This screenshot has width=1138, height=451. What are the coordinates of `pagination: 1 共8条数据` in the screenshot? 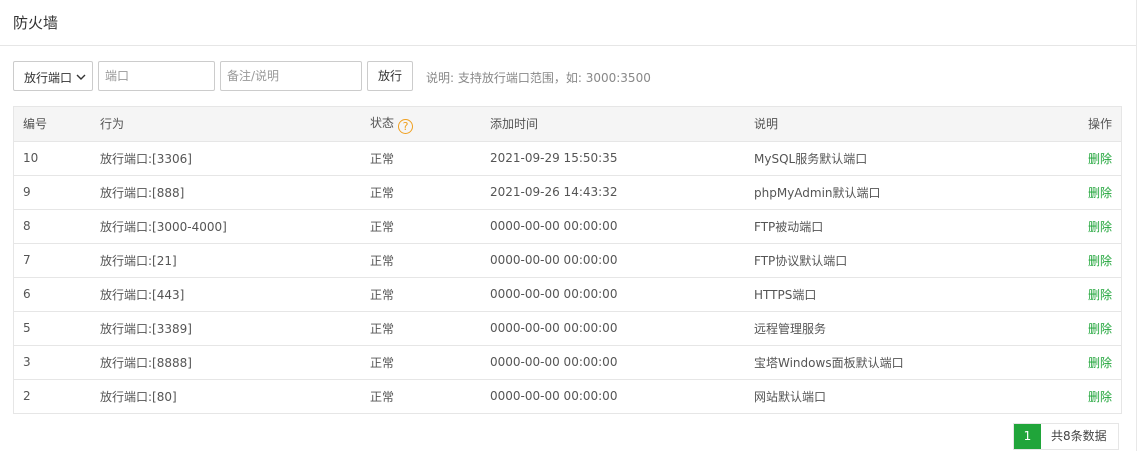 It's located at (1066, 436).